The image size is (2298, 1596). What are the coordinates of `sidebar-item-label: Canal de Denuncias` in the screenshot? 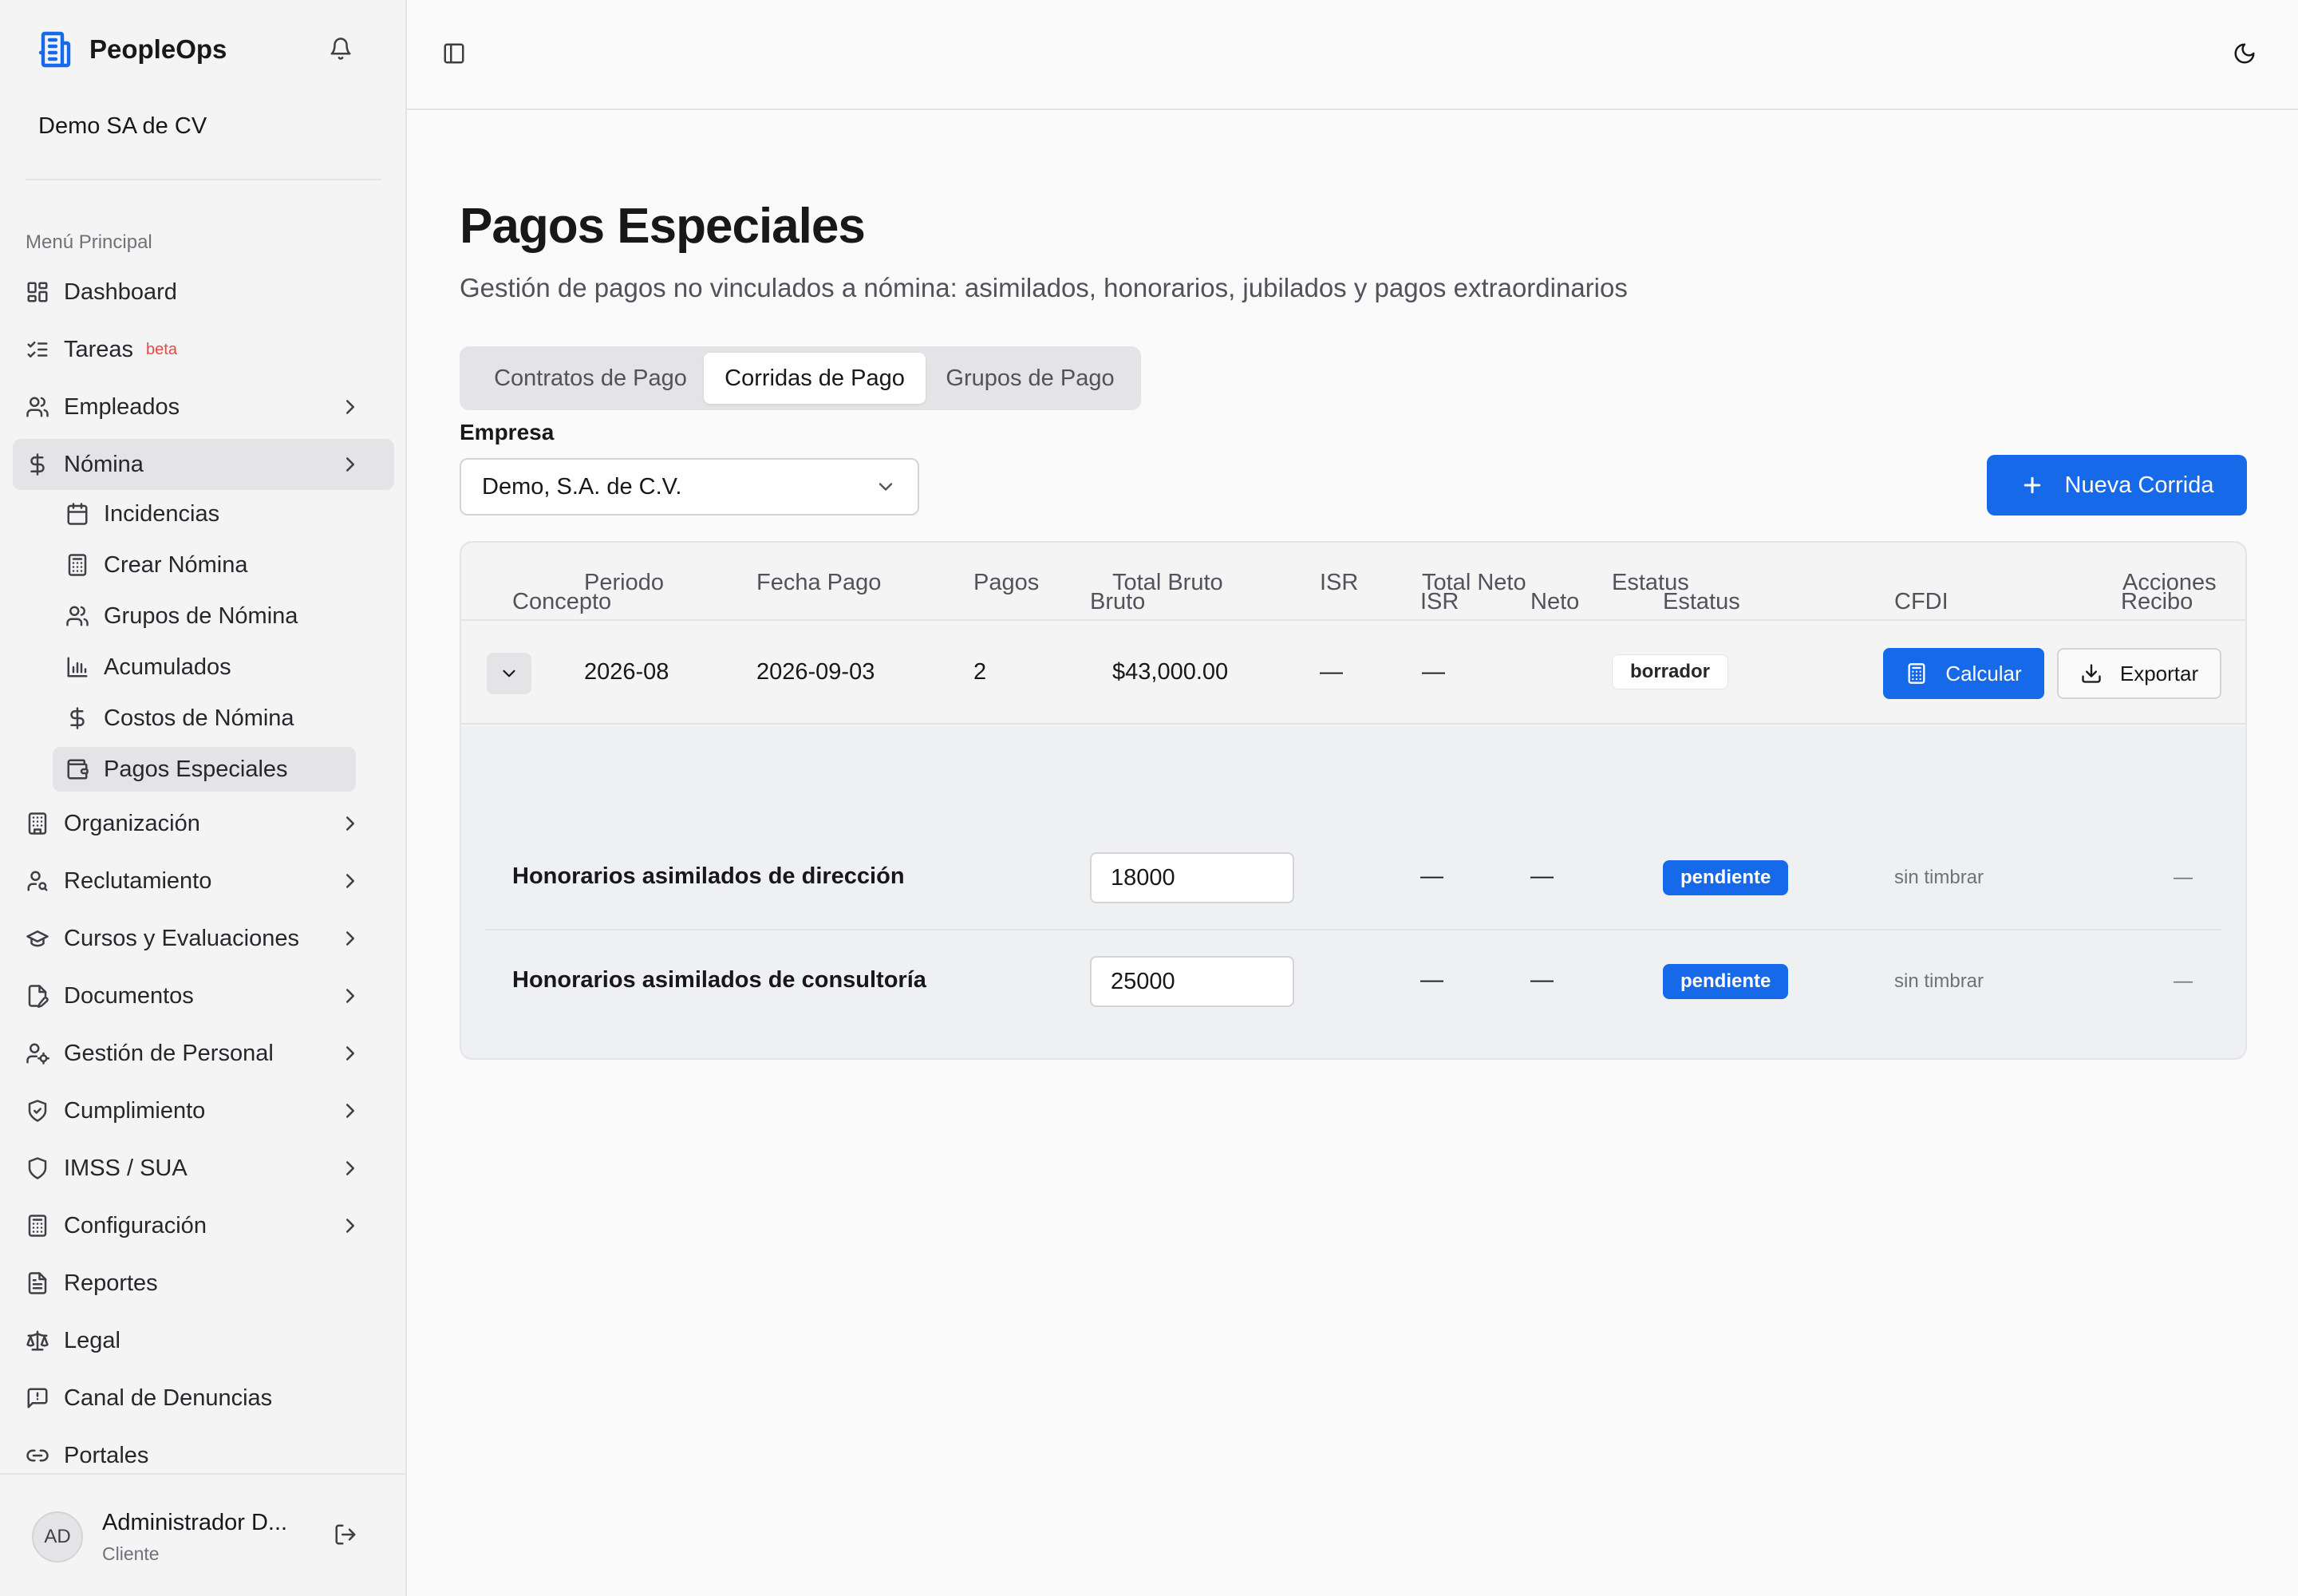 It's located at (169, 1398).